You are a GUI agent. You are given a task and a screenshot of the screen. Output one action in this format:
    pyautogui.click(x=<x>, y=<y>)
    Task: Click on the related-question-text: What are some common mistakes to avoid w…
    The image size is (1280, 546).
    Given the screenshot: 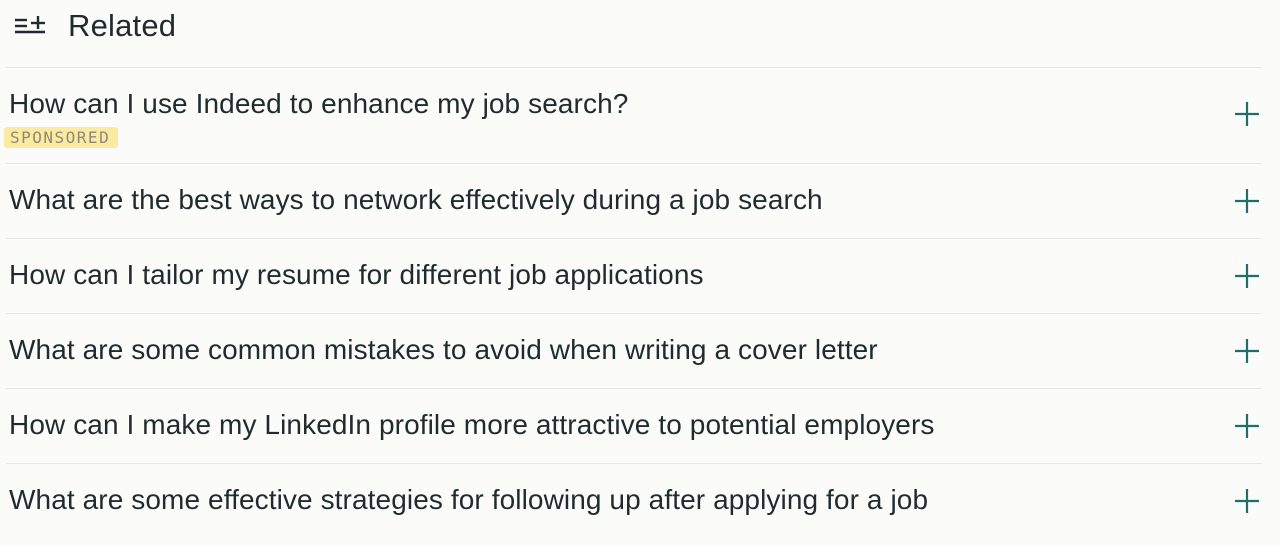 What is the action you would take?
    pyautogui.click(x=443, y=350)
    